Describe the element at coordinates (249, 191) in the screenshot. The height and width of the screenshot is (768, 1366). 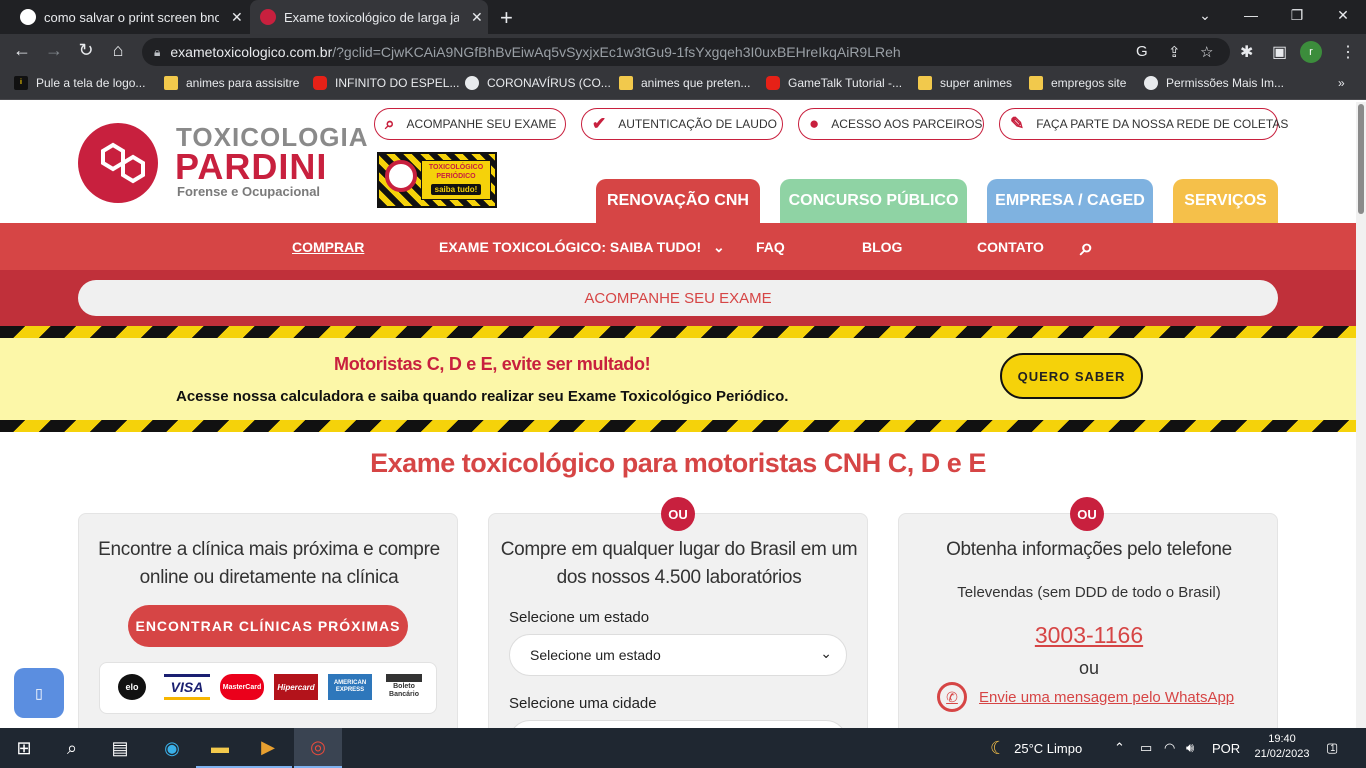
I see `logo-subtitle: Forense e Ocupacional` at that location.